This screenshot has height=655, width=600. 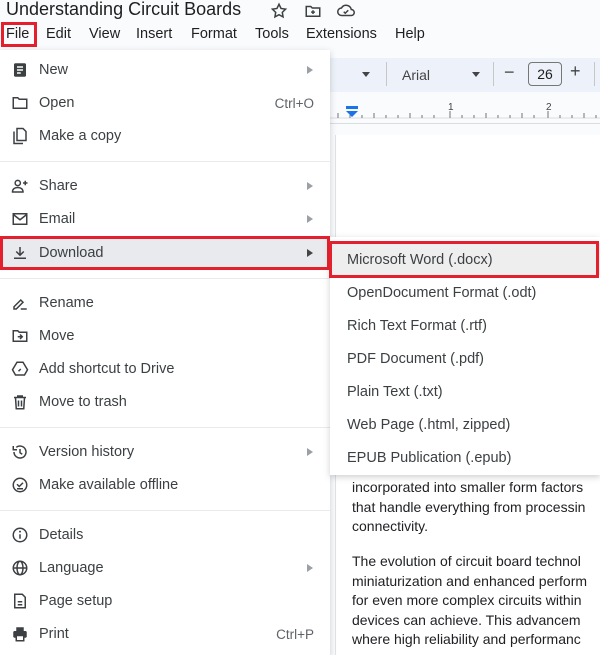 What do you see at coordinates (58, 34) in the screenshot?
I see `menu-edit: Edit` at bounding box center [58, 34].